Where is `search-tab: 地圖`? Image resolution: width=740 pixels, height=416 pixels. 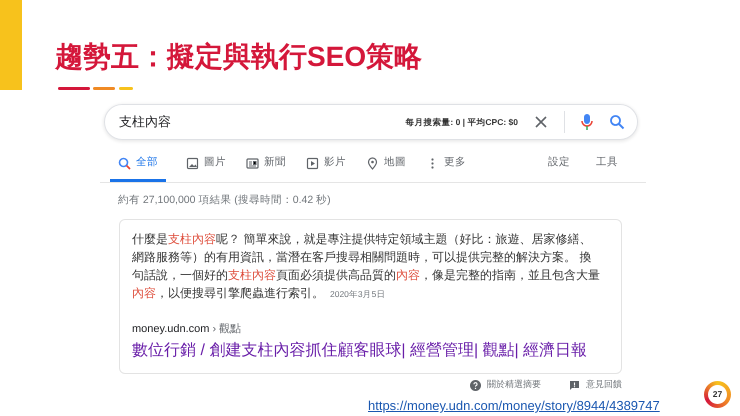
search-tab: 地圖 is located at coordinates (386, 166).